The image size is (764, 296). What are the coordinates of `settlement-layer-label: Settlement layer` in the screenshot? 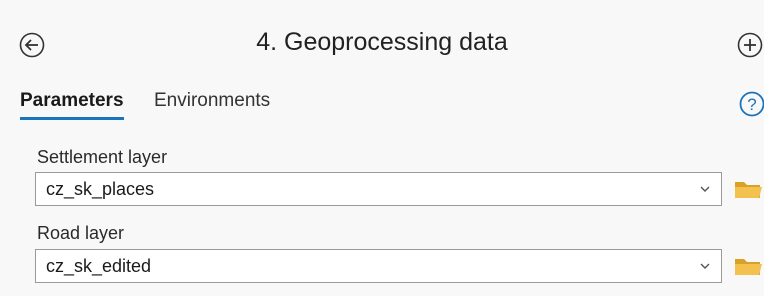 It's located at (102, 157).